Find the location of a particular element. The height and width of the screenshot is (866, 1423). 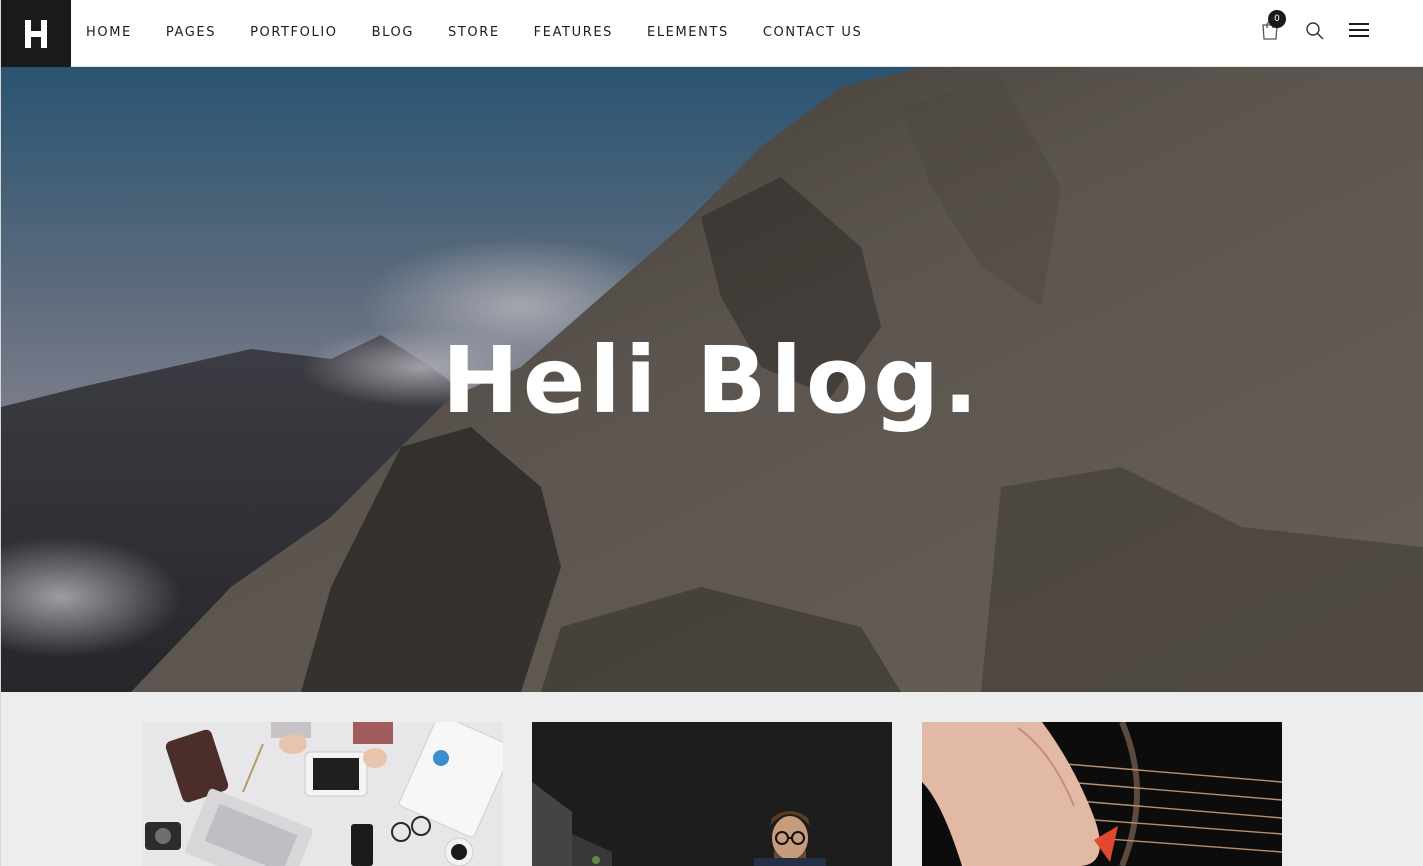

hamburger-menu-icon is located at coordinates (1359, 30).